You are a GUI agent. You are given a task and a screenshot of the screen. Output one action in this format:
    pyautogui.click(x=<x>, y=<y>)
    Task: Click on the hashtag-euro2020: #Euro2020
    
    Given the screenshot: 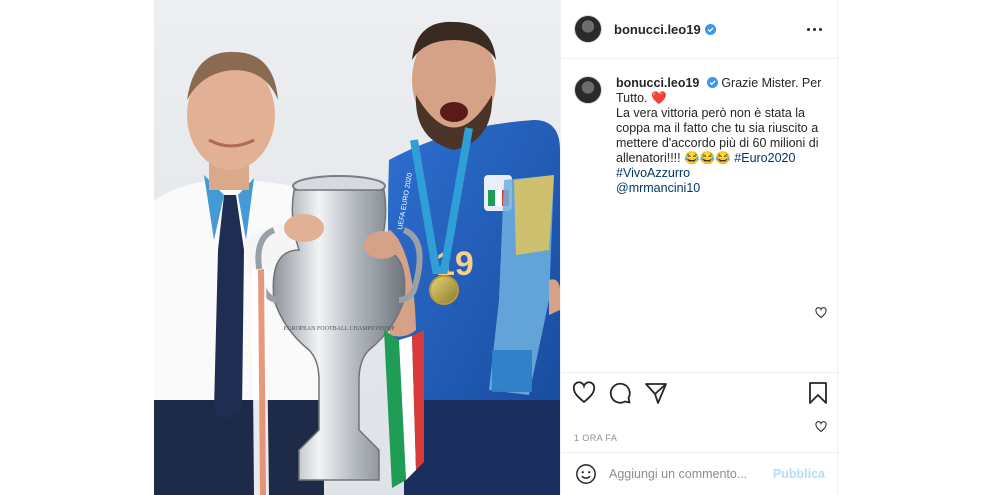 What is the action you would take?
    pyautogui.click(x=764, y=158)
    